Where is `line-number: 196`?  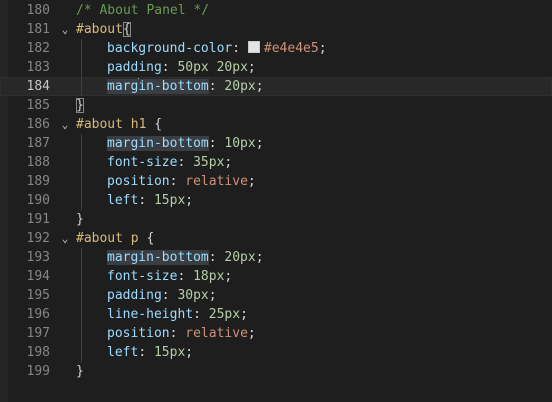 line-number: 196 is located at coordinates (38, 314).